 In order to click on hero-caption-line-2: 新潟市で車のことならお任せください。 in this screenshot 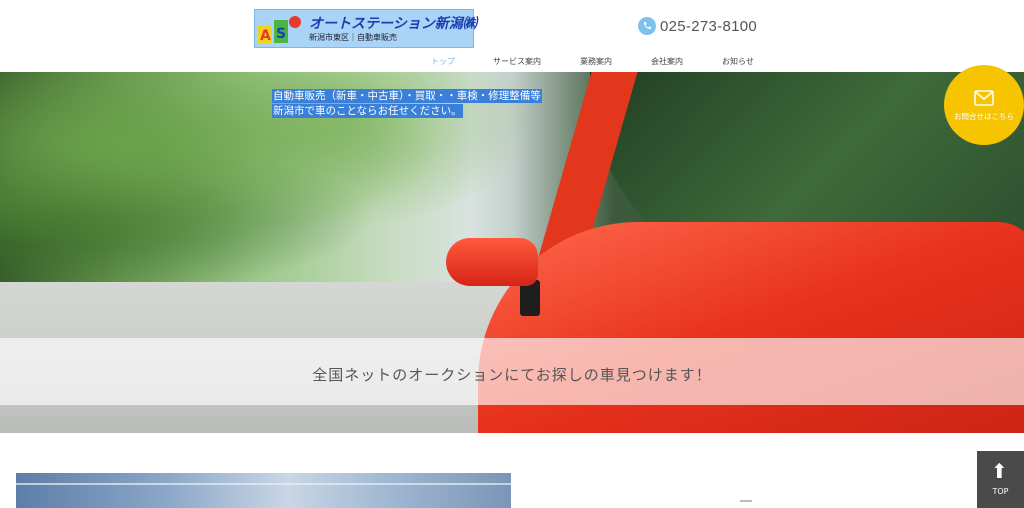, I will do `click(367, 111)`.